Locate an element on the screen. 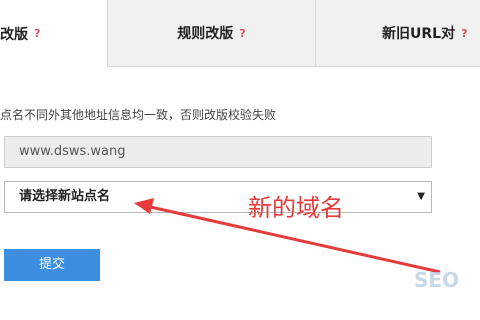 This screenshot has width=480, height=320. submit-button: 提交 is located at coordinates (52, 265).